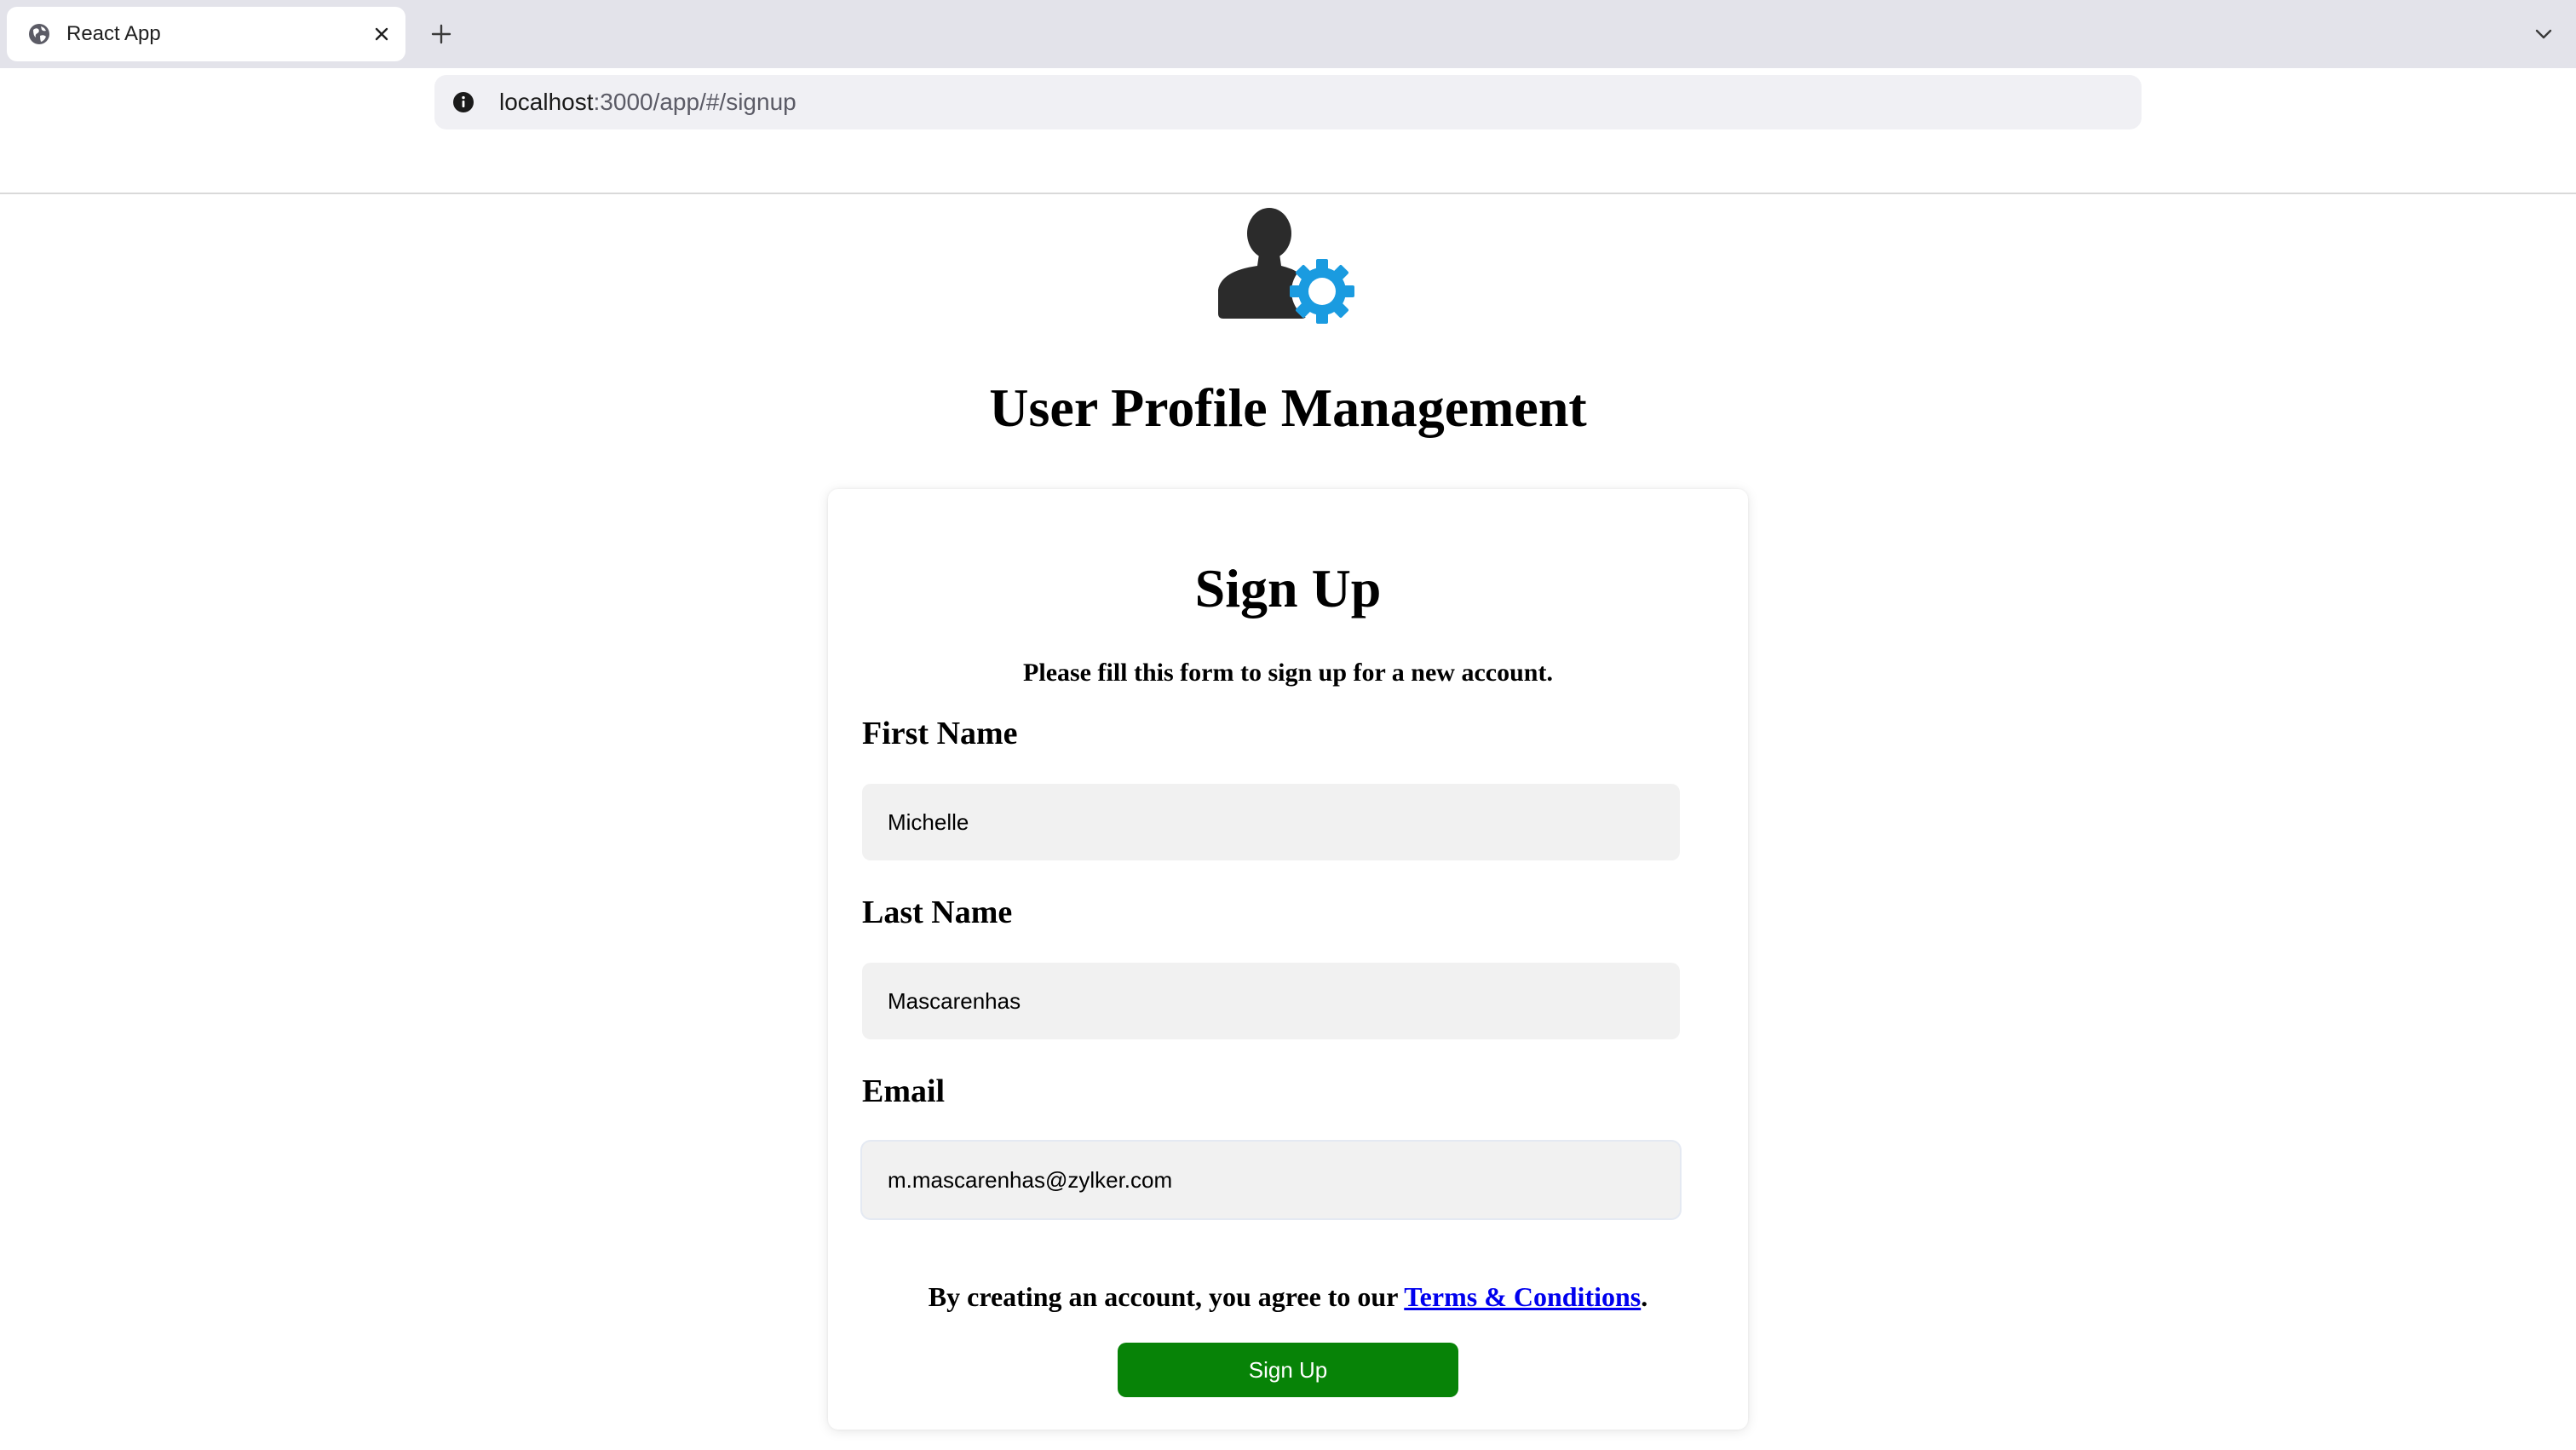 This screenshot has height=1450, width=2576. Describe the element at coordinates (114, 33) in the screenshot. I see `tab-title: React App` at that location.